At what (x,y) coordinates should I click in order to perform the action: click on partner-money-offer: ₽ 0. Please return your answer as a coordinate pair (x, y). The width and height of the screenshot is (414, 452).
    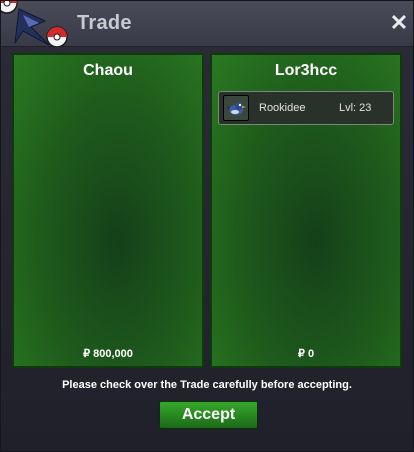
    Looking at the image, I should click on (306, 354).